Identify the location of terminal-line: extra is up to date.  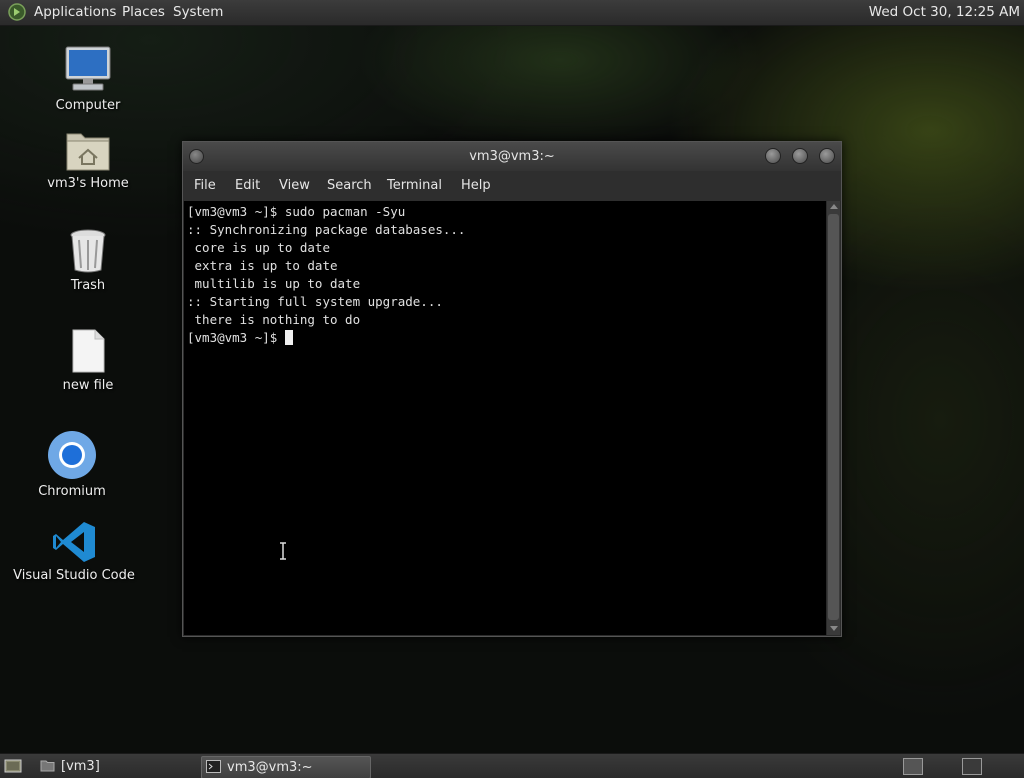
(262, 265).